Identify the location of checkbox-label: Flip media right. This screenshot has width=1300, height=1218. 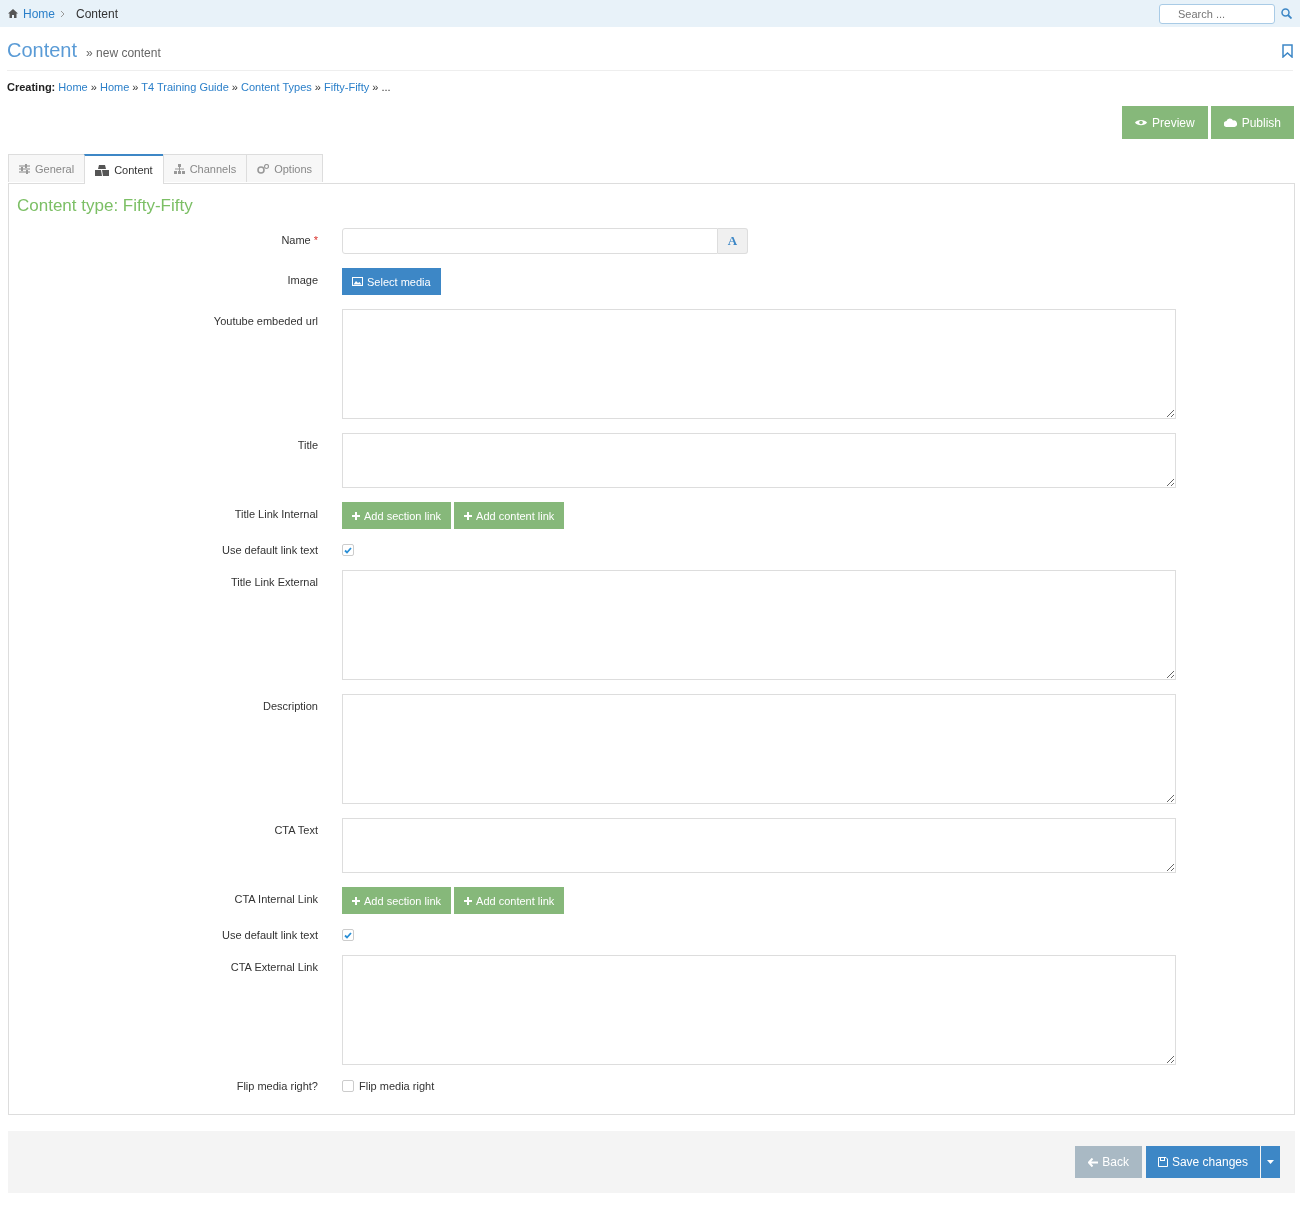
(397, 1086).